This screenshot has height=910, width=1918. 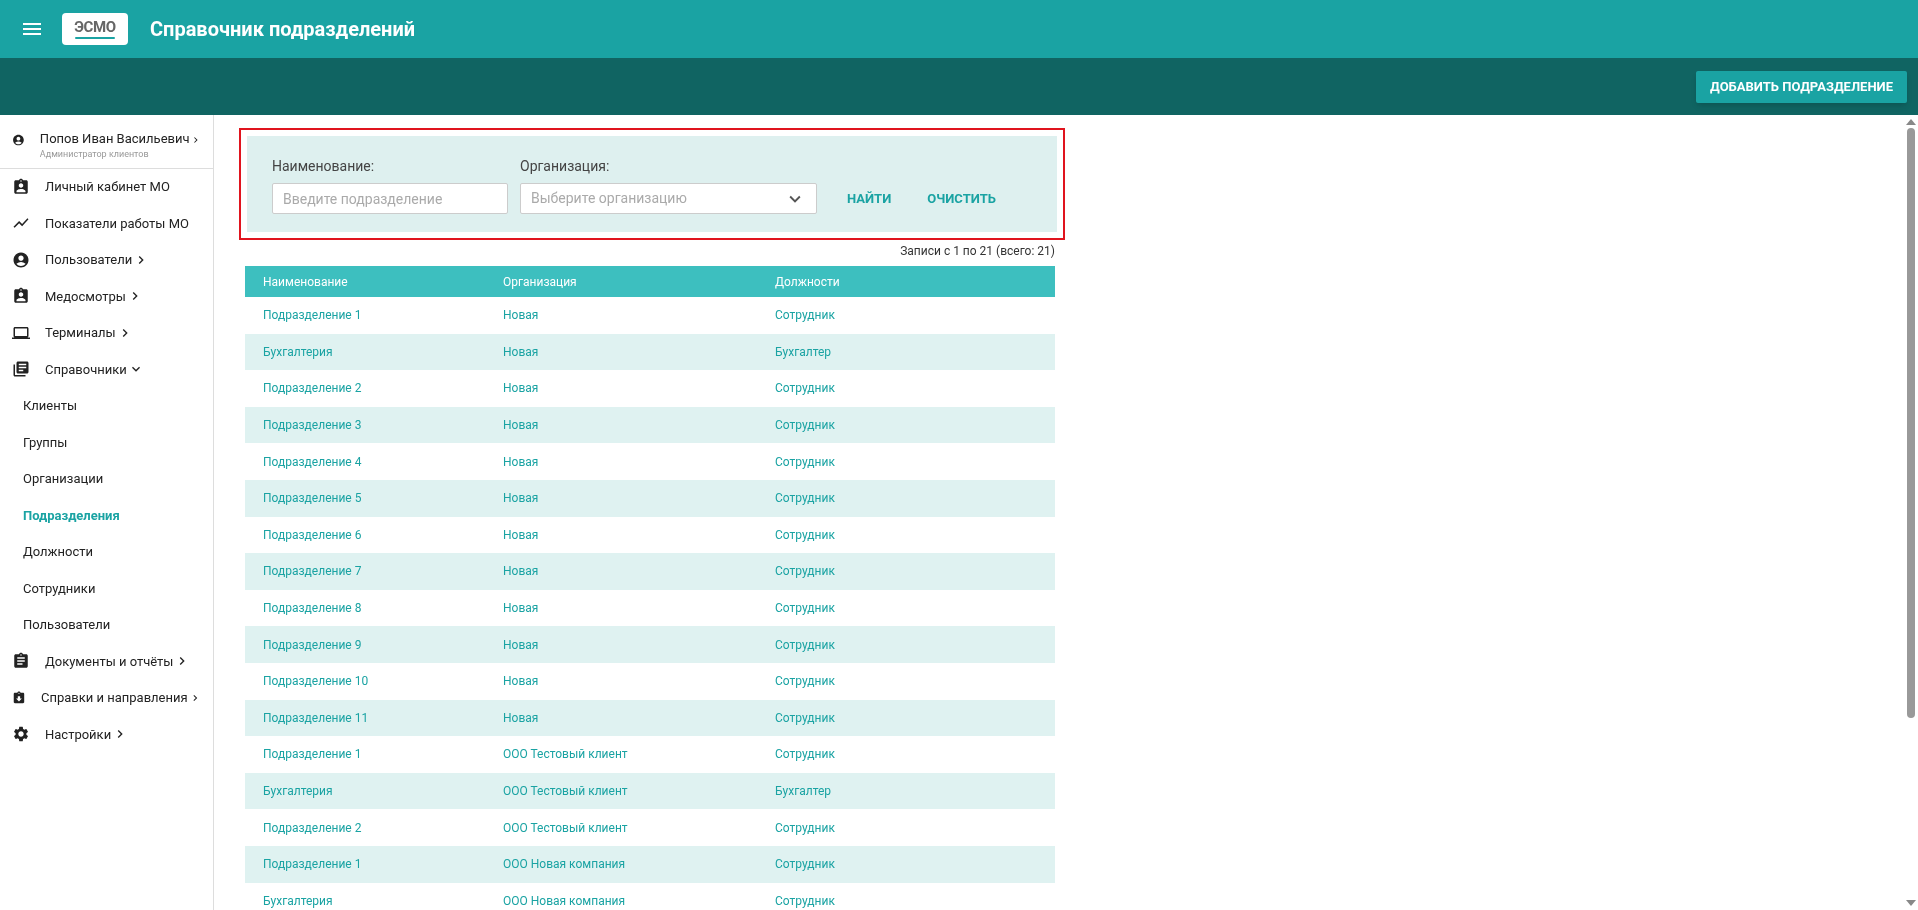 I want to click on table-cell: Подразделение 11, so click(x=365, y=718).